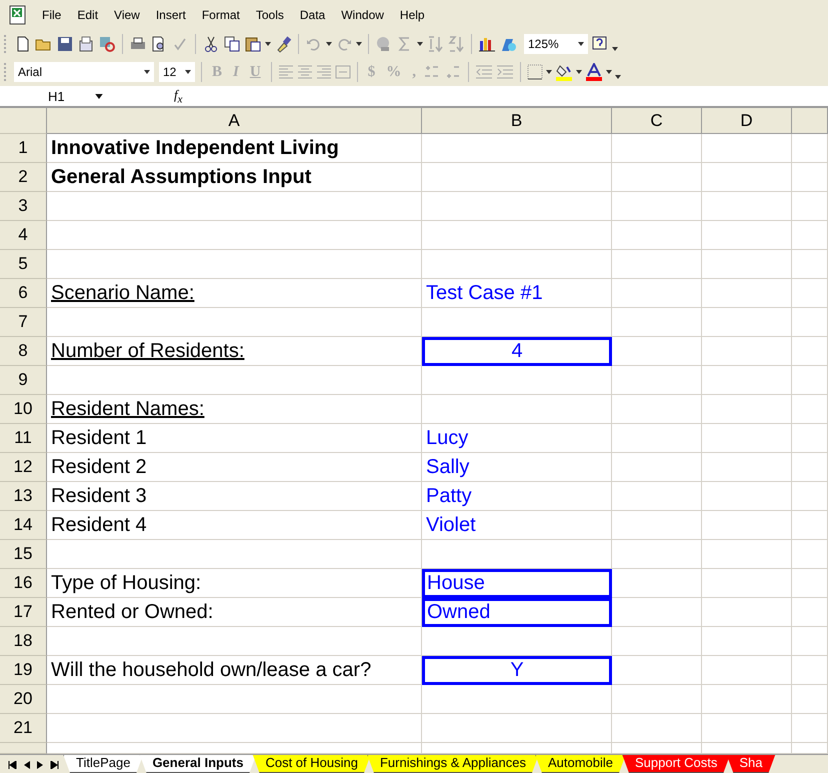 This screenshot has height=773, width=828. Describe the element at coordinates (23, 206) in the screenshot. I see `row-header: 3` at that location.